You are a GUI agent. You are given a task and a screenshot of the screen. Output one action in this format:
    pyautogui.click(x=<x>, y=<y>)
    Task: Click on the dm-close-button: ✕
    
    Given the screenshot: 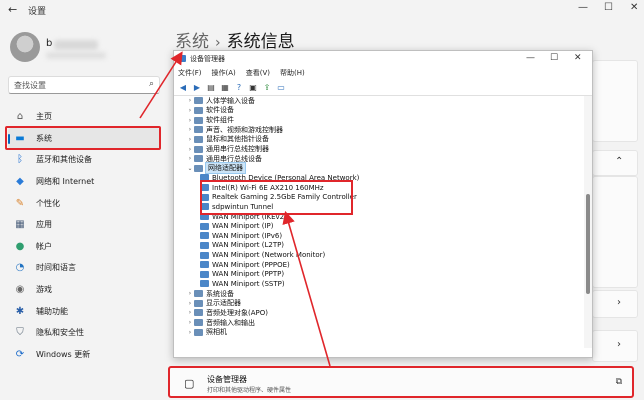 What is the action you would take?
    pyautogui.click(x=578, y=58)
    